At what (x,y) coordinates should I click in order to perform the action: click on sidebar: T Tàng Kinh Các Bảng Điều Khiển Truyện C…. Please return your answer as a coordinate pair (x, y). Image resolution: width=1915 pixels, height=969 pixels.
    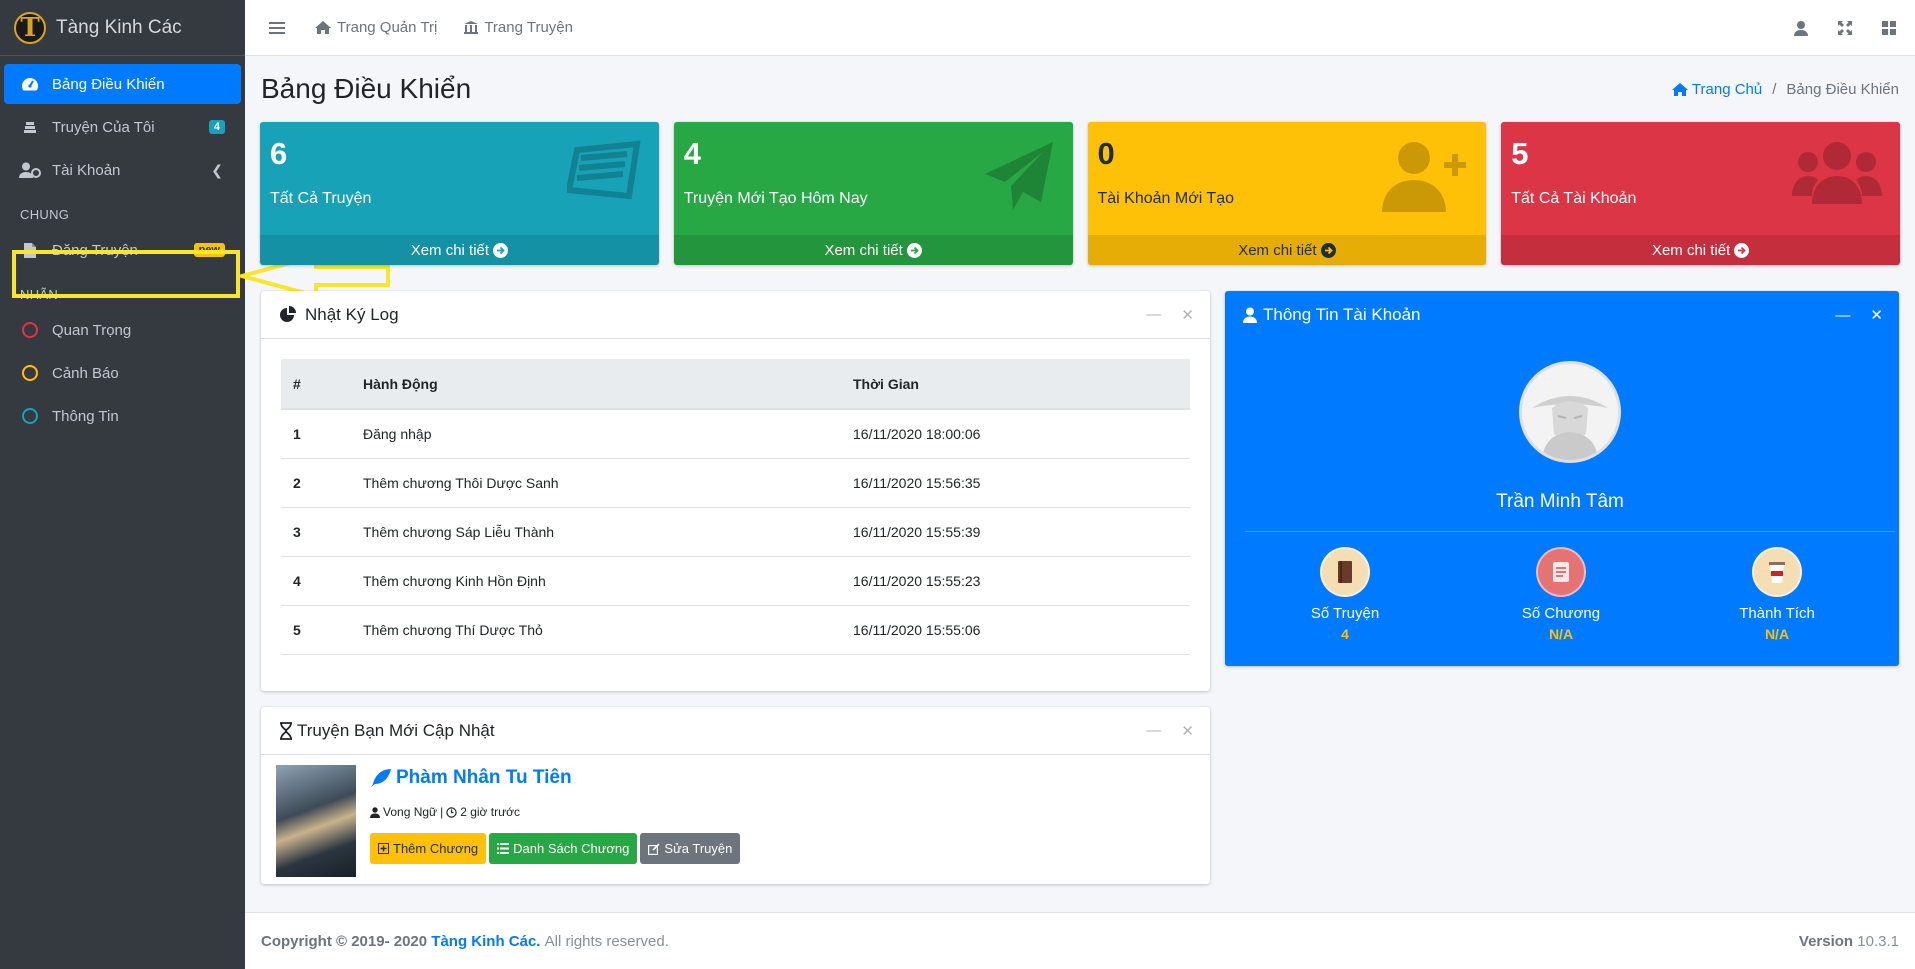
    Looking at the image, I should click on (122, 484).